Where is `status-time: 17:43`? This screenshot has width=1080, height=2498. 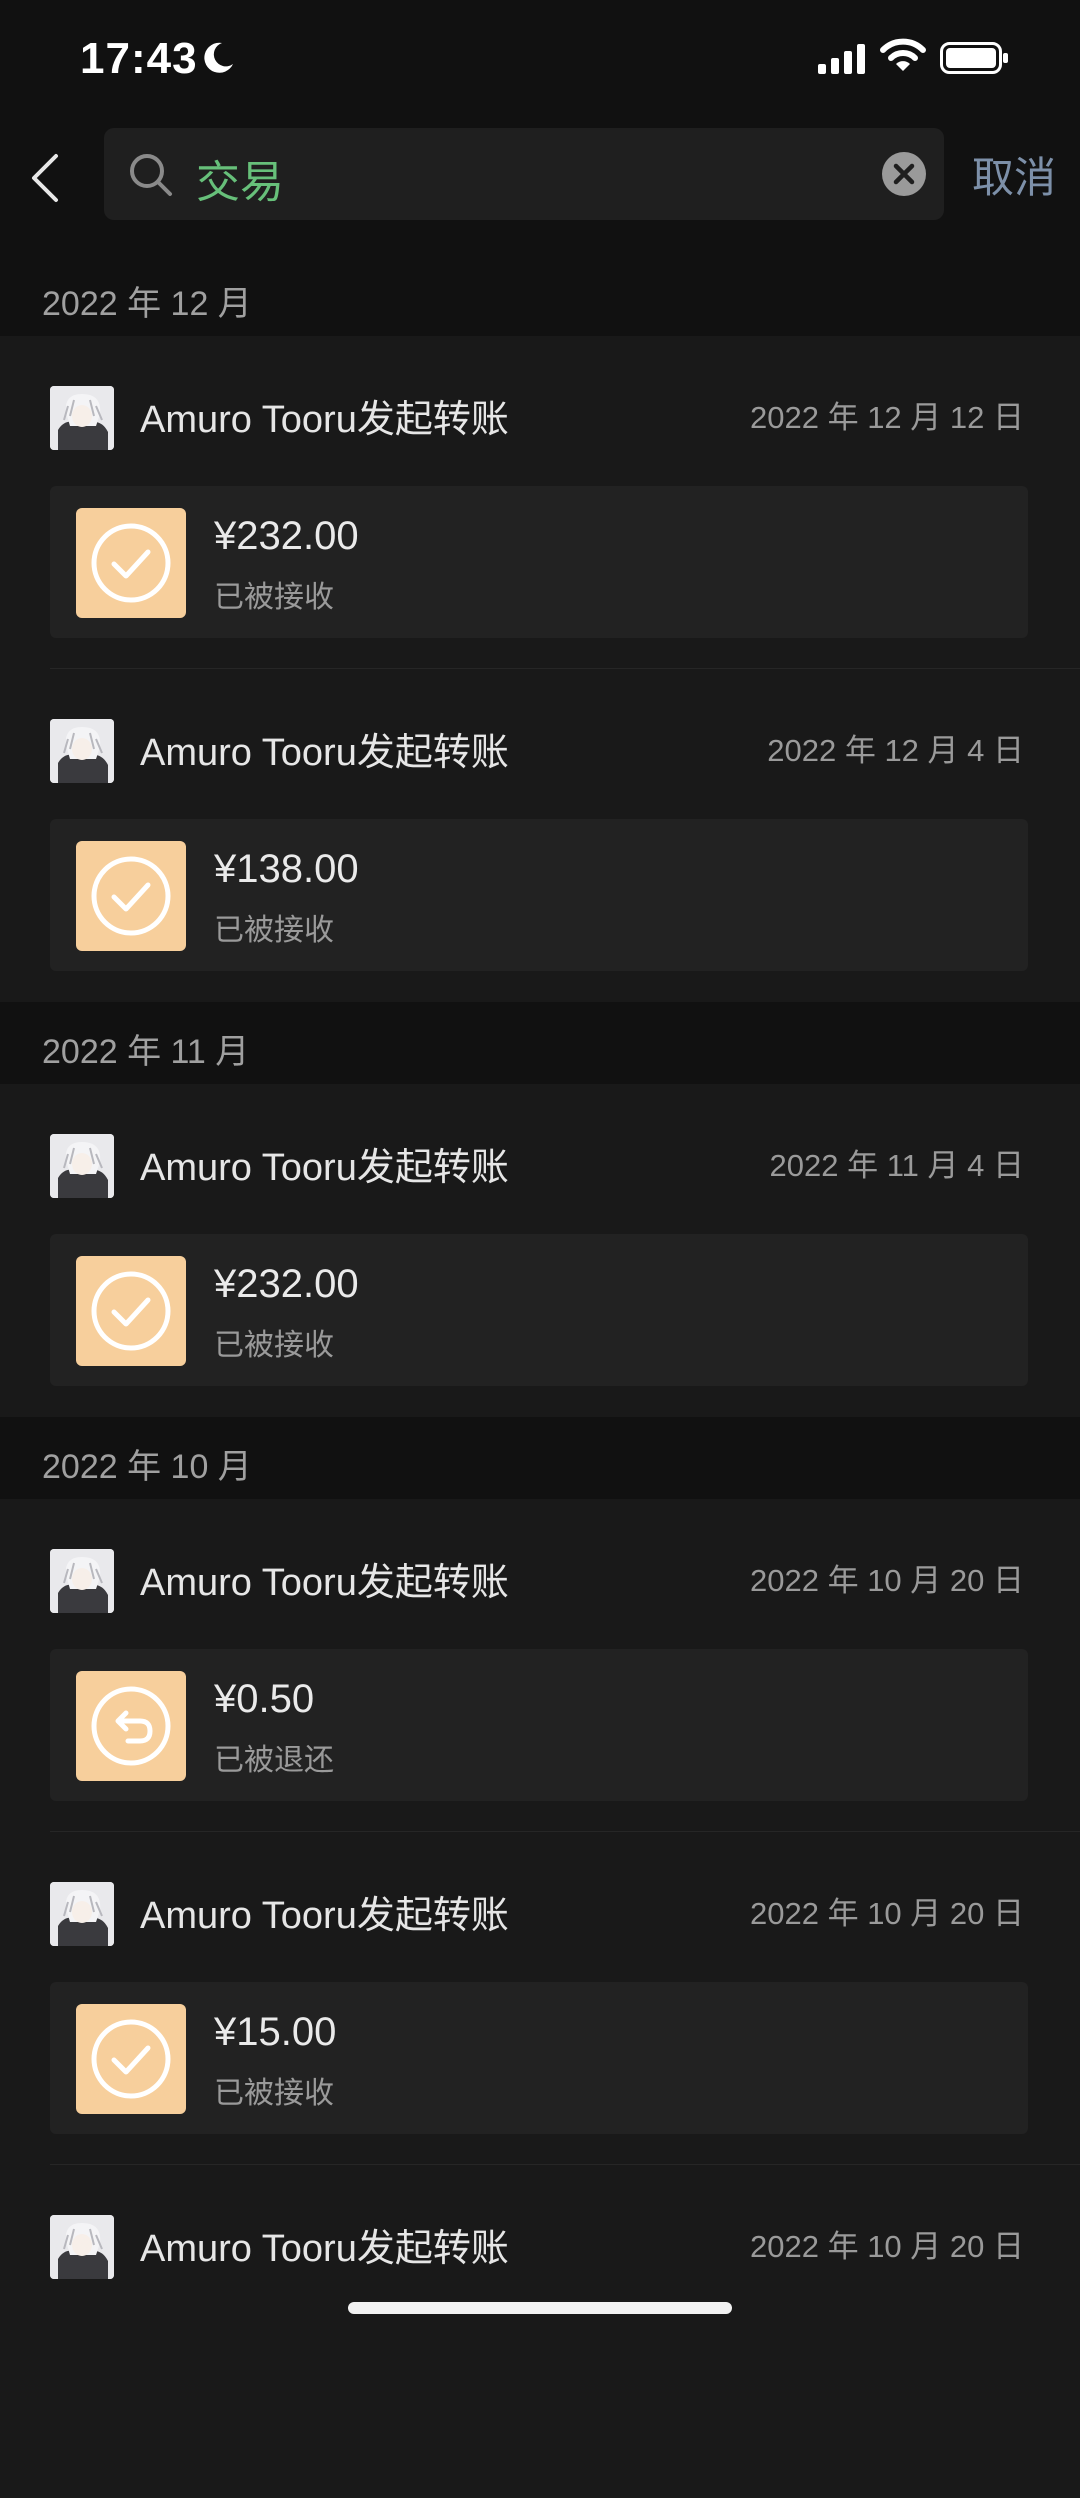 status-time: 17:43 is located at coordinates (139, 58).